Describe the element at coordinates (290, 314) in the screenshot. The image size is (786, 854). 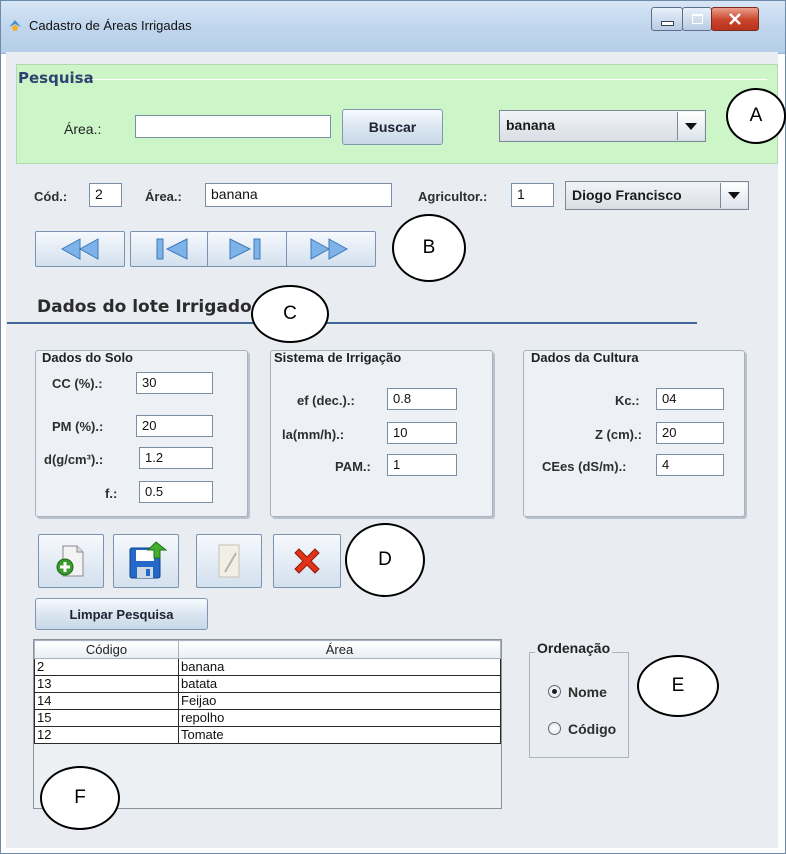
I see `callout-c: C` at that location.